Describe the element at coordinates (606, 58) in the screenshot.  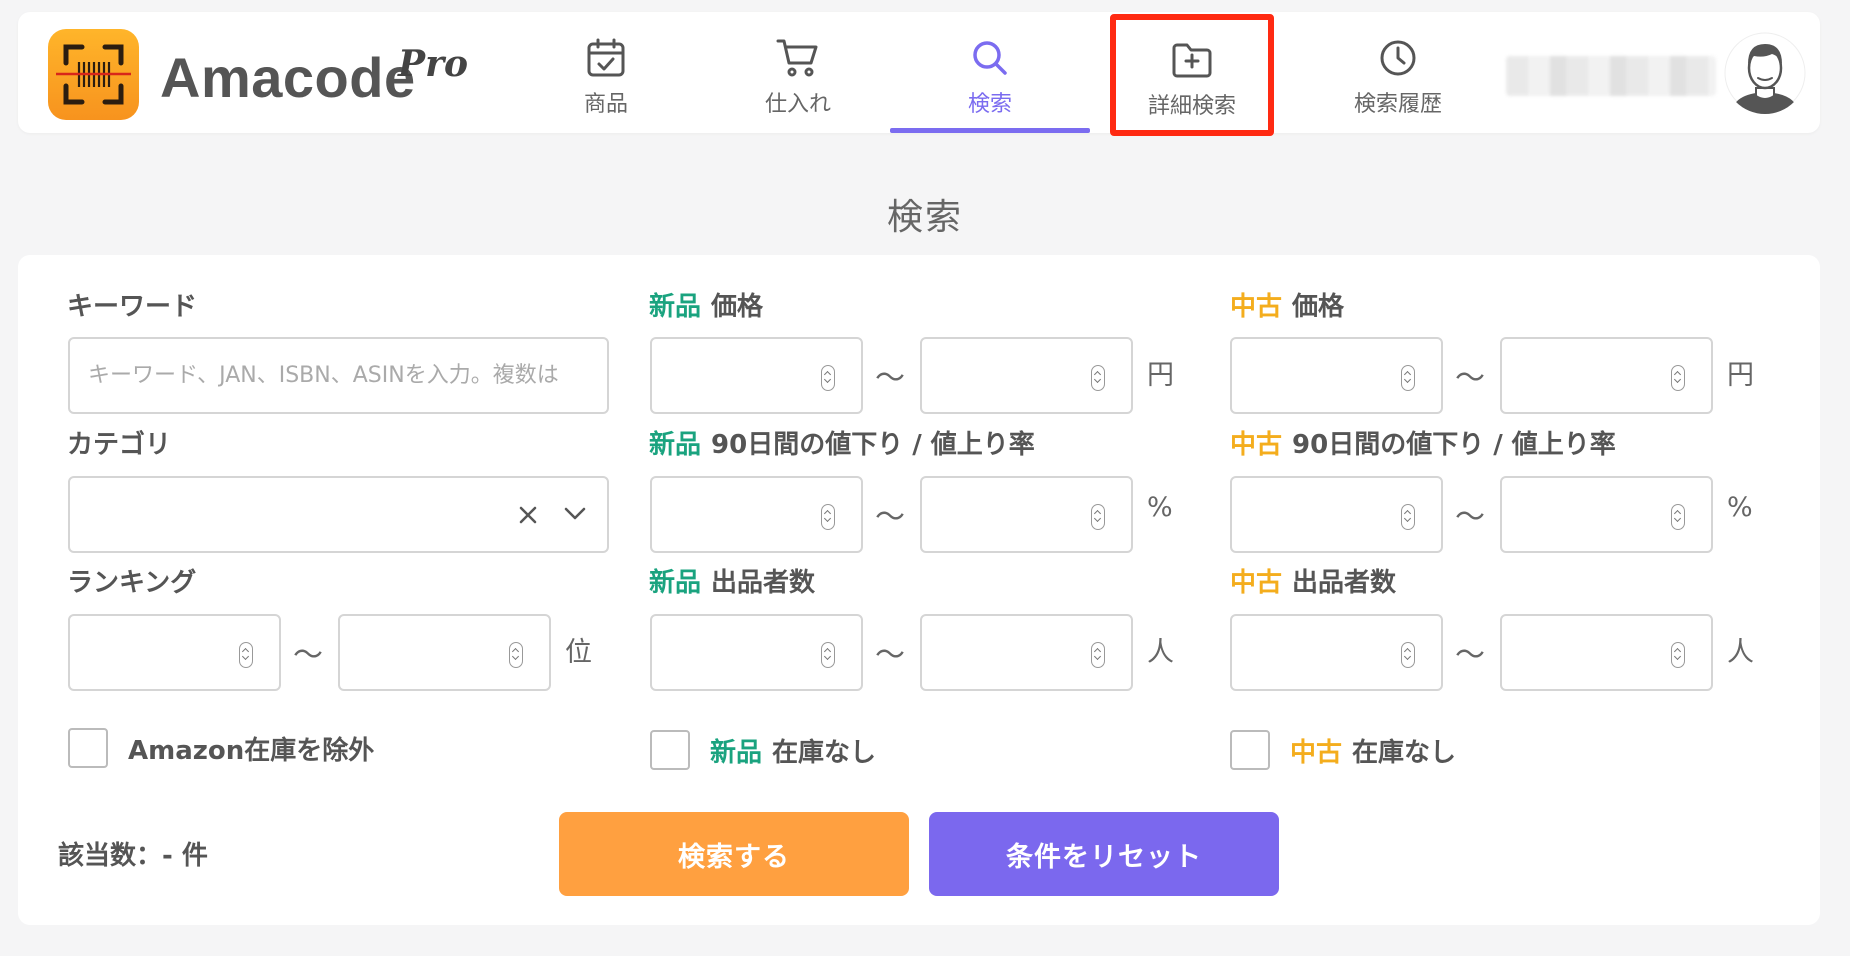
I see `calendar-check-icon` at that location.